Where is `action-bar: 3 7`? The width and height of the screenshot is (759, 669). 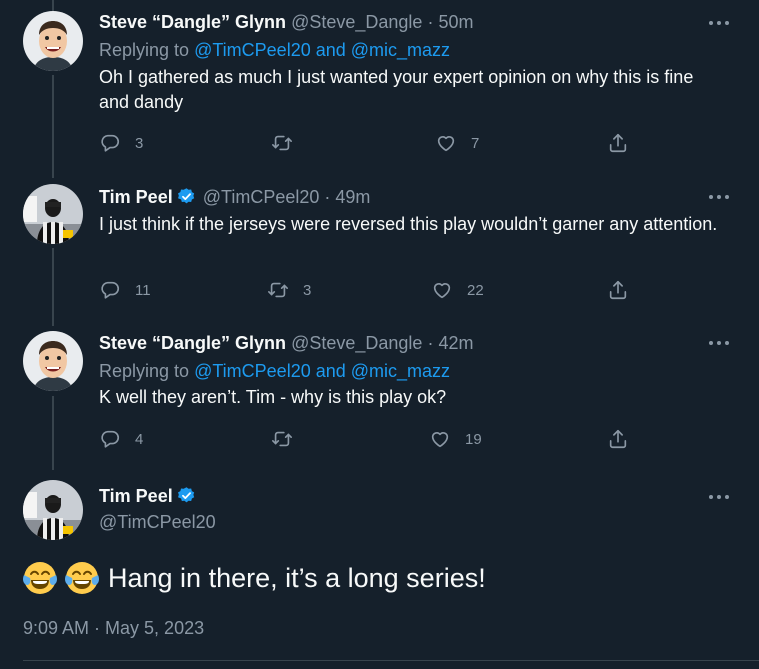 action-bar: 3 7 is located at coordinates (369, 143).